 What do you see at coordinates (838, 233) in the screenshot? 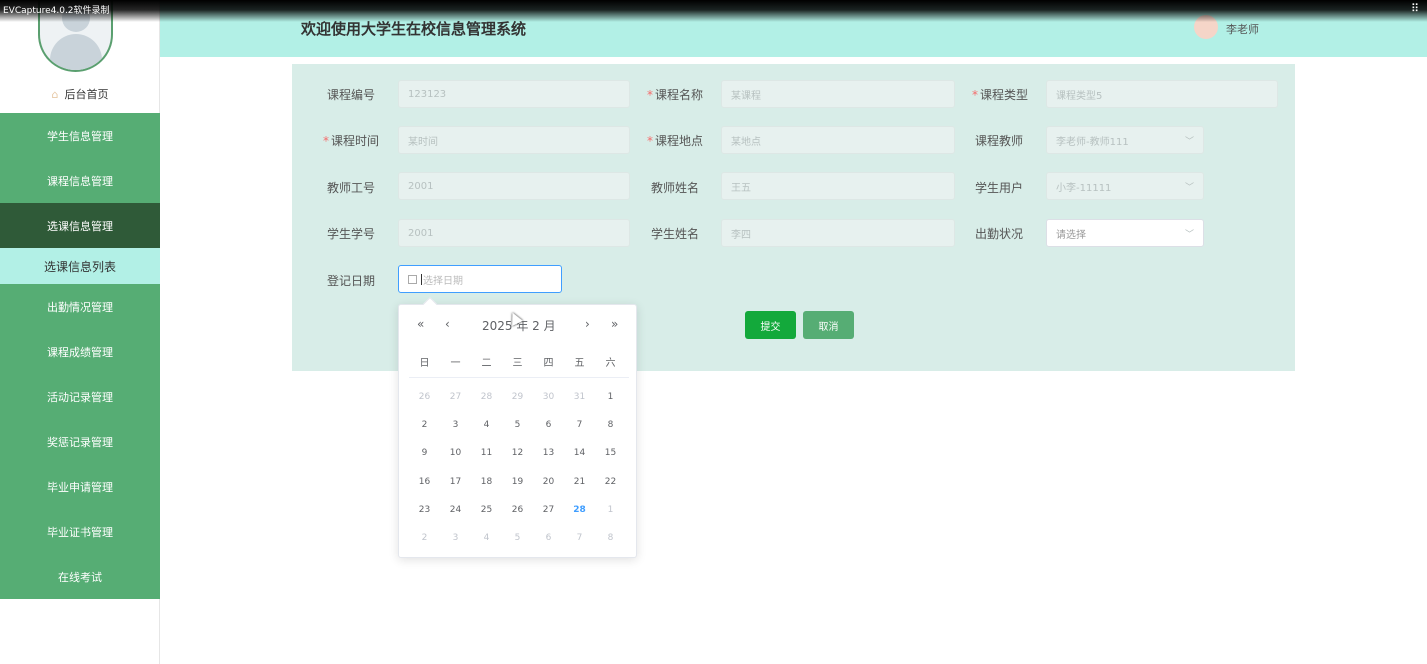
I see `student-name-field: 李四` at bounding box center [838, 233].